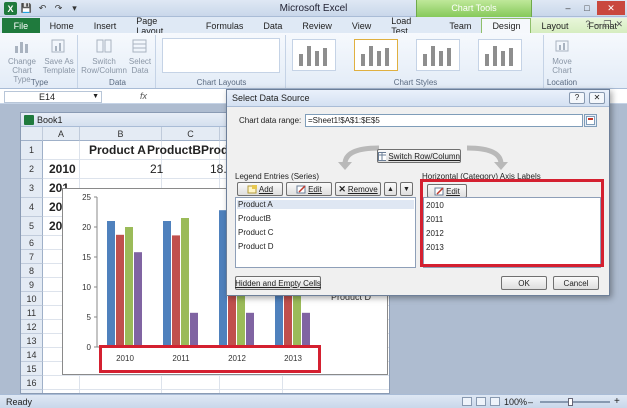 This screenshot has width=627, height=408. I want to click on tab-formulas: Formulas, so click(225, 25).